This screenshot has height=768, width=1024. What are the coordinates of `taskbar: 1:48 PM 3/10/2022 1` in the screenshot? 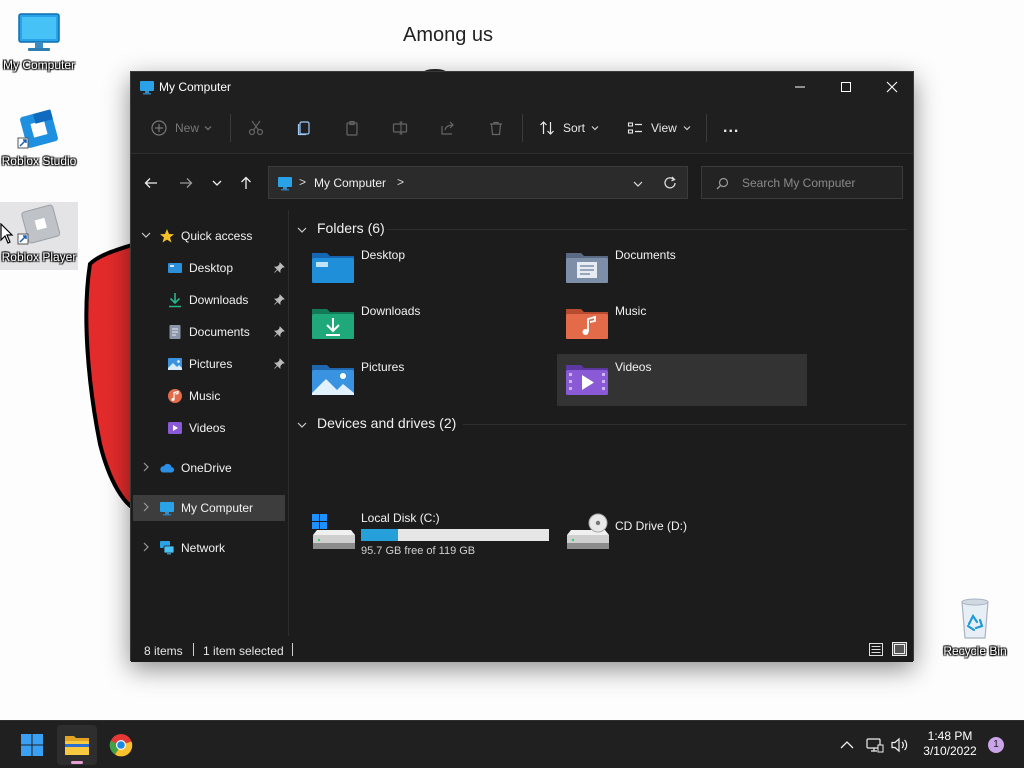 It's located at (512, 744).